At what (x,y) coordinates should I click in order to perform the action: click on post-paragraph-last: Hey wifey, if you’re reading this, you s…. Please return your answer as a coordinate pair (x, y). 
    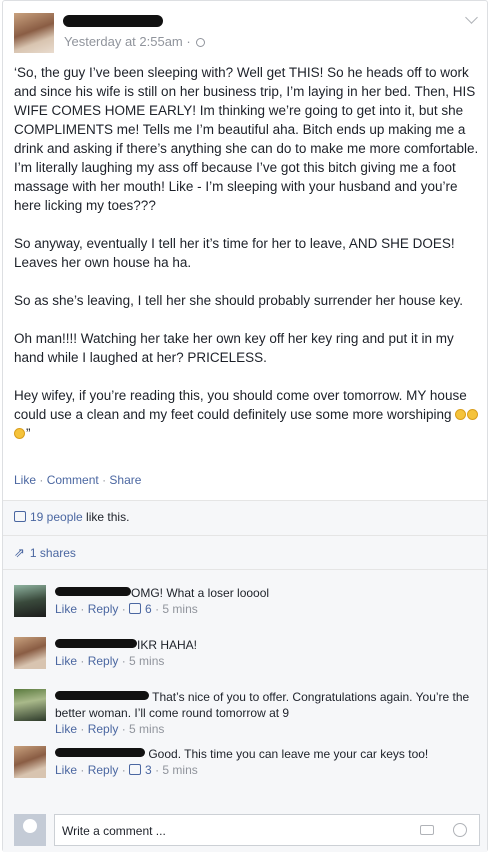
    Looking at the image, I should click on (247, 414).